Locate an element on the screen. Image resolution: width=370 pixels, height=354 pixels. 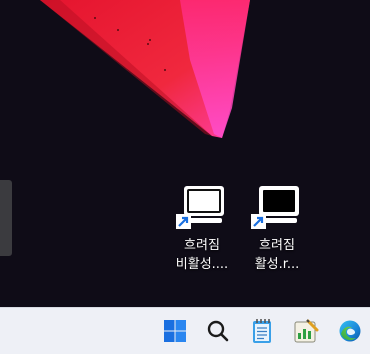
windows-logo-icon is located at coordinates (175, 331).